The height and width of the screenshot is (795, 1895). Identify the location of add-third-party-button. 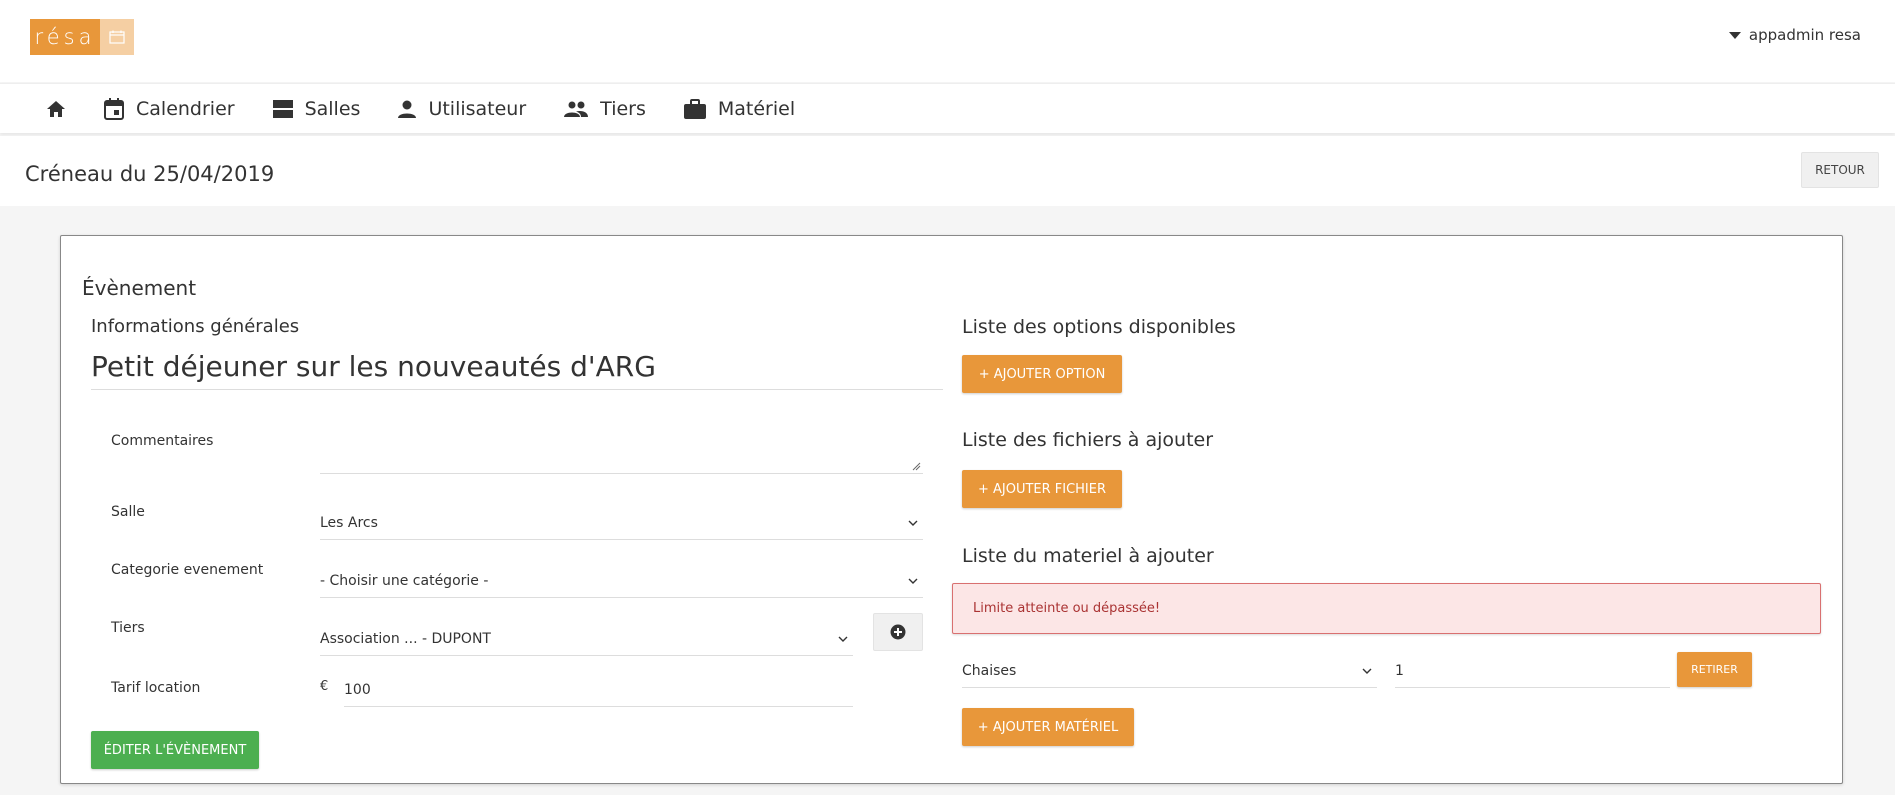
(898, 632).